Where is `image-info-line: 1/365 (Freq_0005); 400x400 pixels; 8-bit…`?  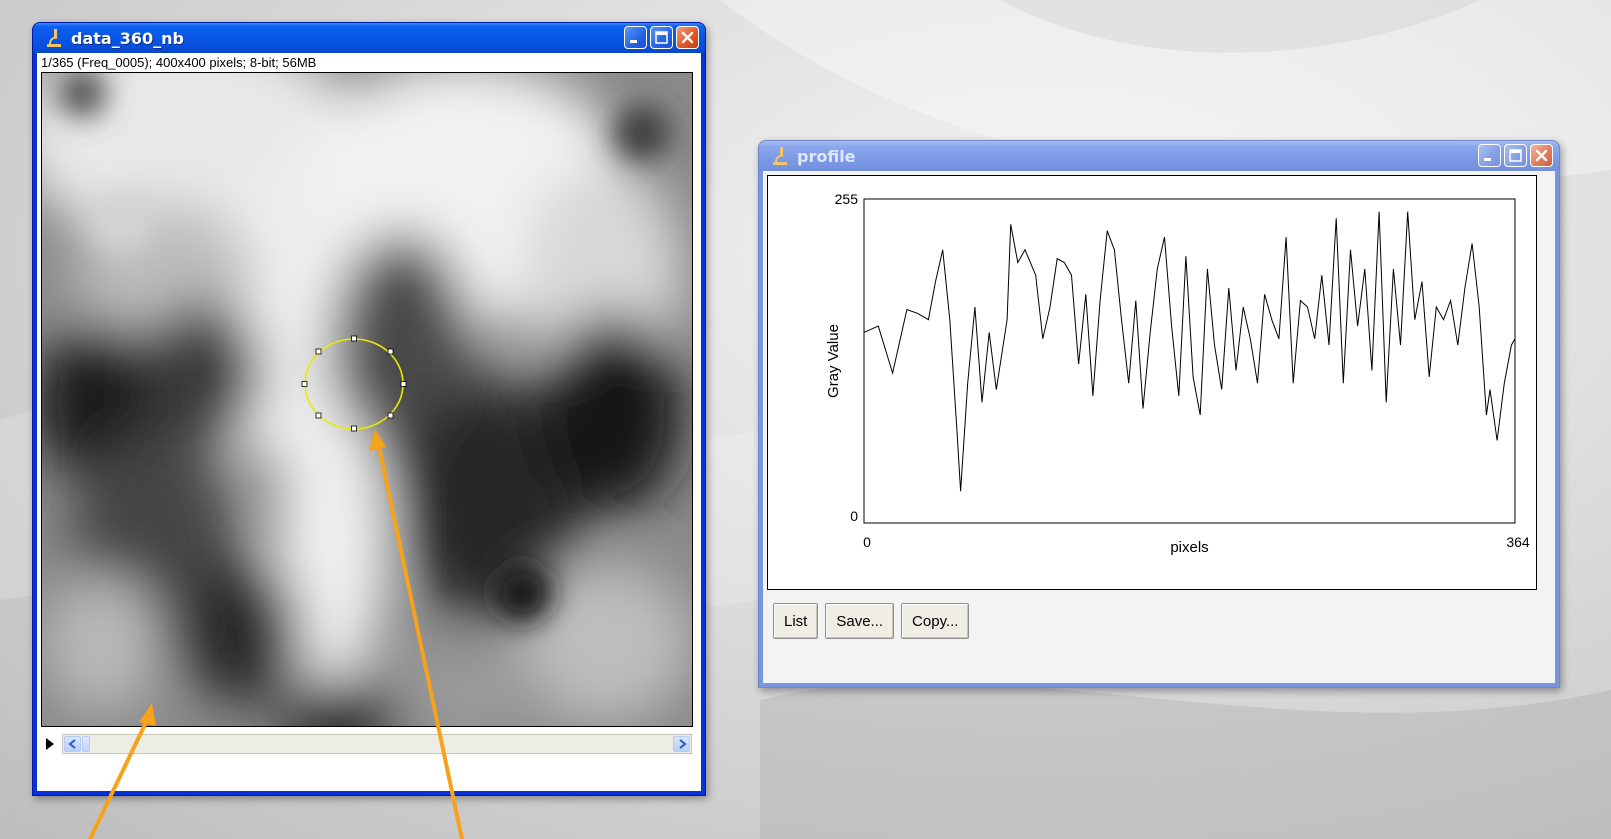
image-info-line: 1/365 (Freq_0005); 400x400 pixels; 8-bit… is located at coordinates (179, 62).